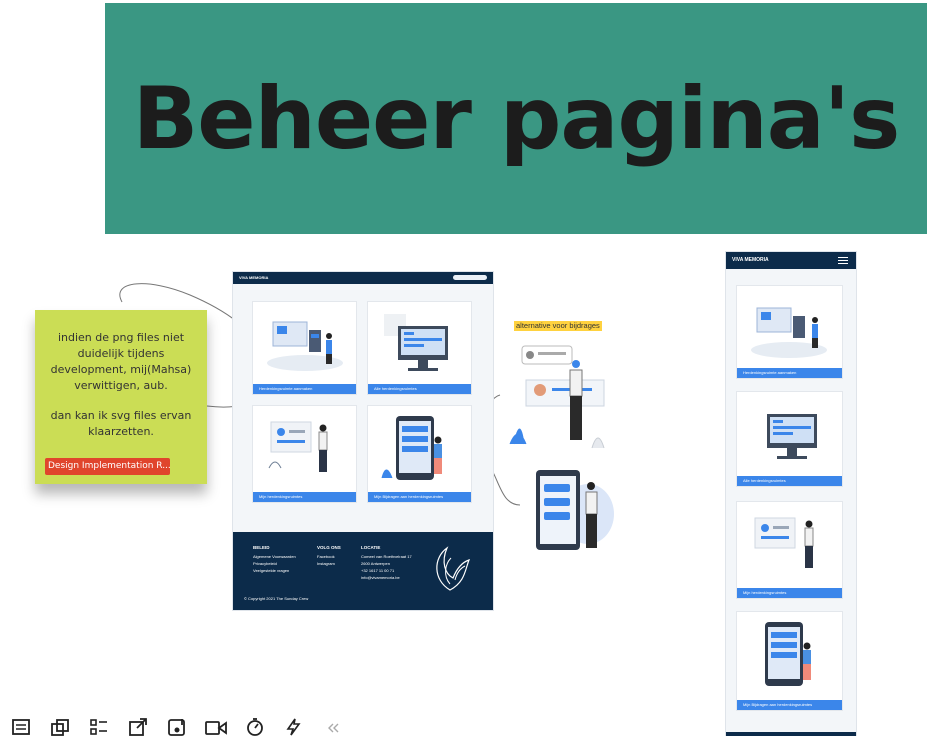 This screenshot has height=736, width=941. I want to click on card-mijn: Mijn herdenkingsruimtes, so click(304, 454).